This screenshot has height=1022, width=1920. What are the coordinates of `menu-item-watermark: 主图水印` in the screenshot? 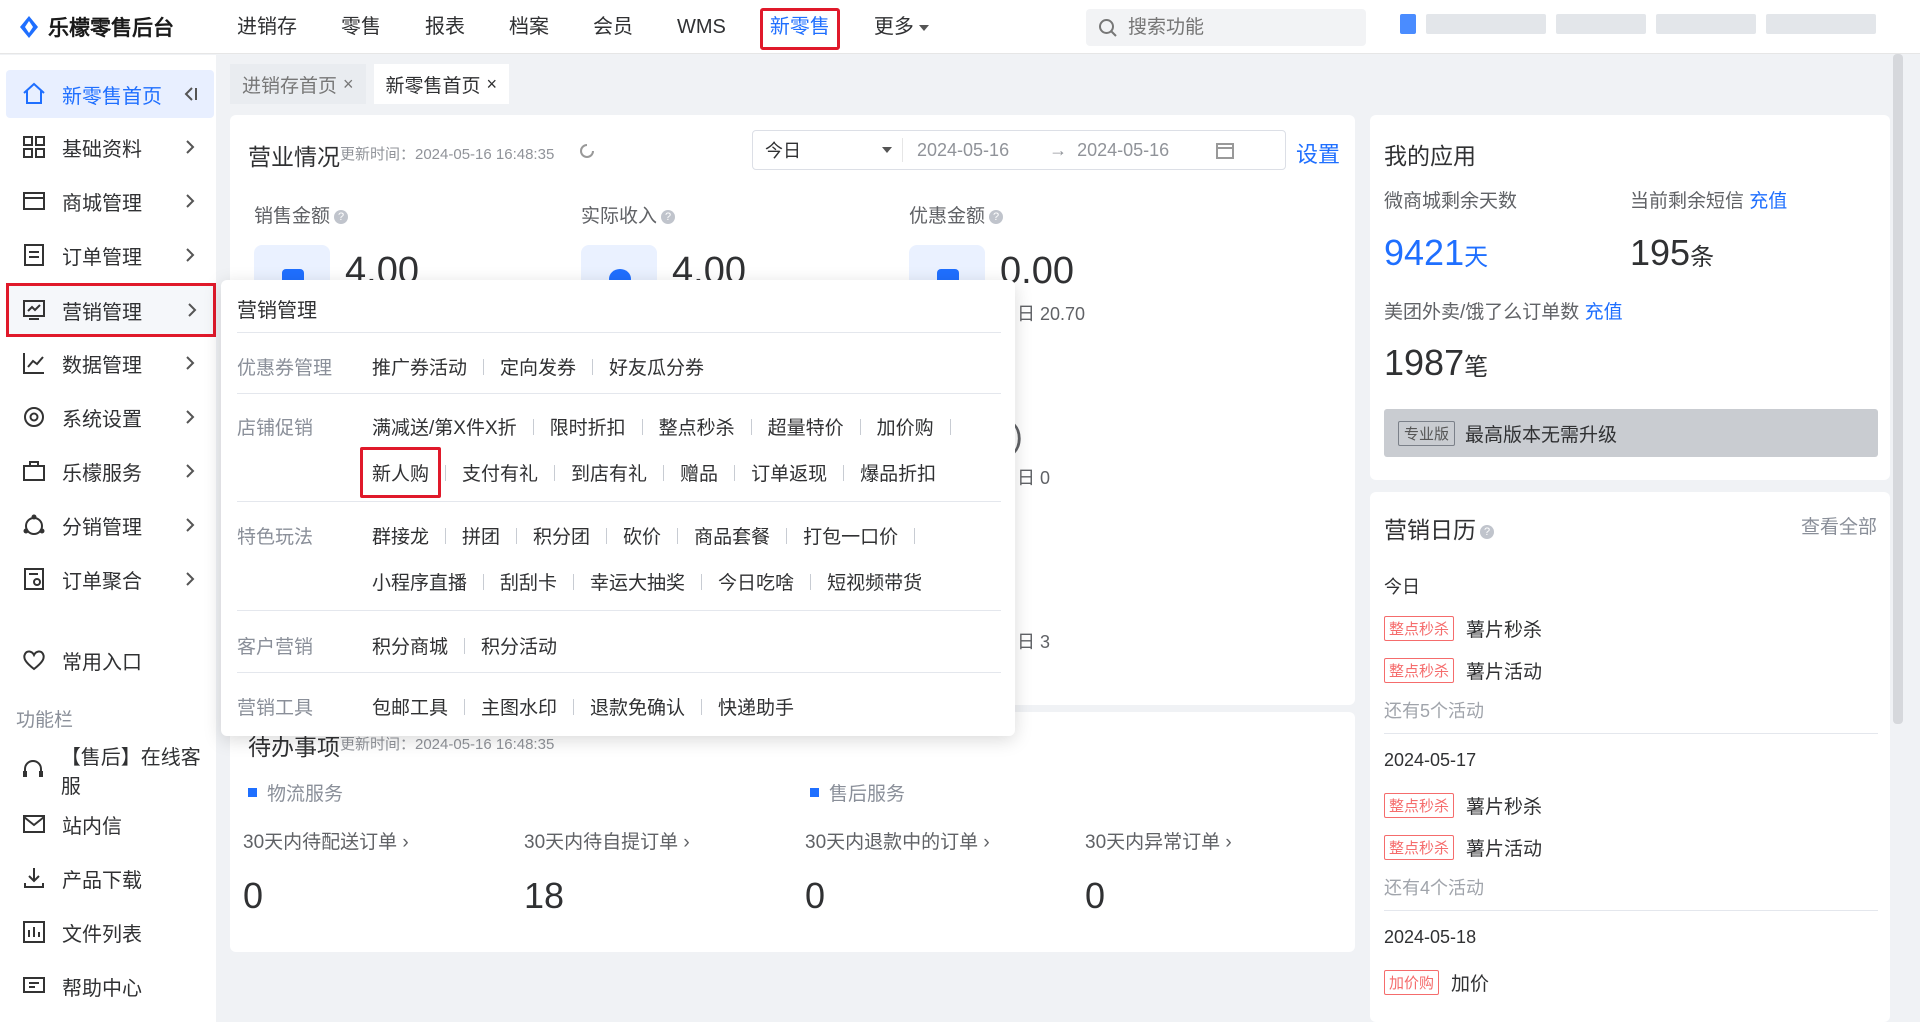 It's located at (519, 706).